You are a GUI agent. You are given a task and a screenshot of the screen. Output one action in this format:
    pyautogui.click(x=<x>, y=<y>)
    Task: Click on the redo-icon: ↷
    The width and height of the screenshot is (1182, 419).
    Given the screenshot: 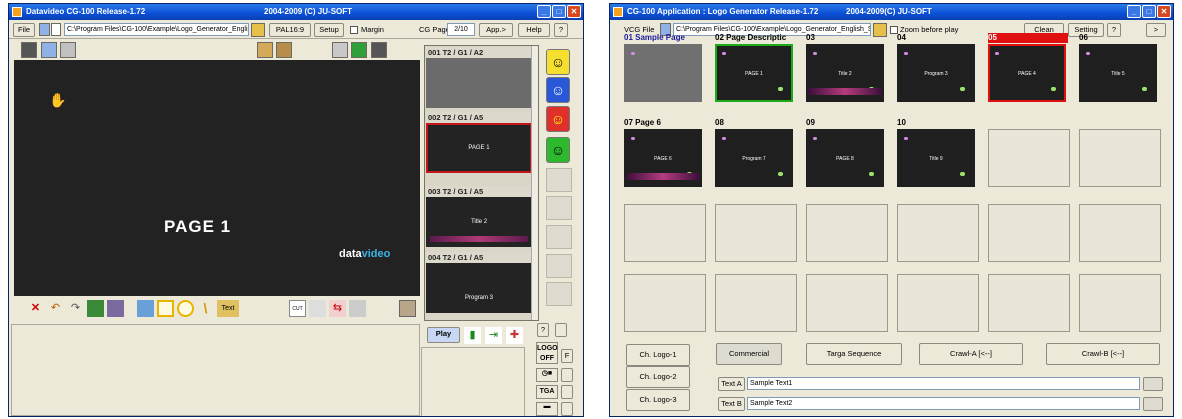 What is the action you would take?
    pyautogui.click(x=75, y=308)
    